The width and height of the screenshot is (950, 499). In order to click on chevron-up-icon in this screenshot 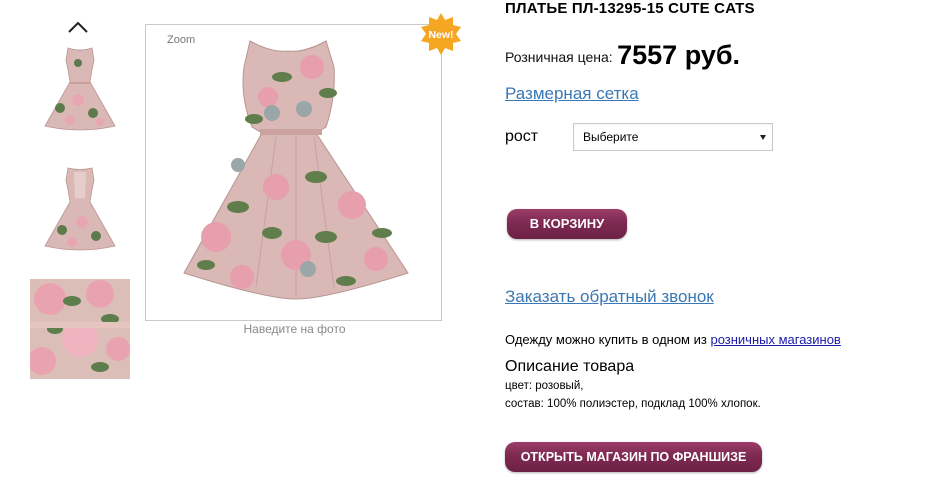, I will do `click(78, 27)`.